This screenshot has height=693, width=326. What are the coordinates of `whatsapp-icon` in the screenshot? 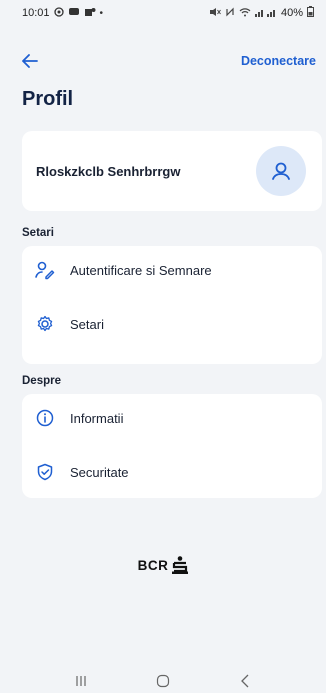 It's located at (58, 13).